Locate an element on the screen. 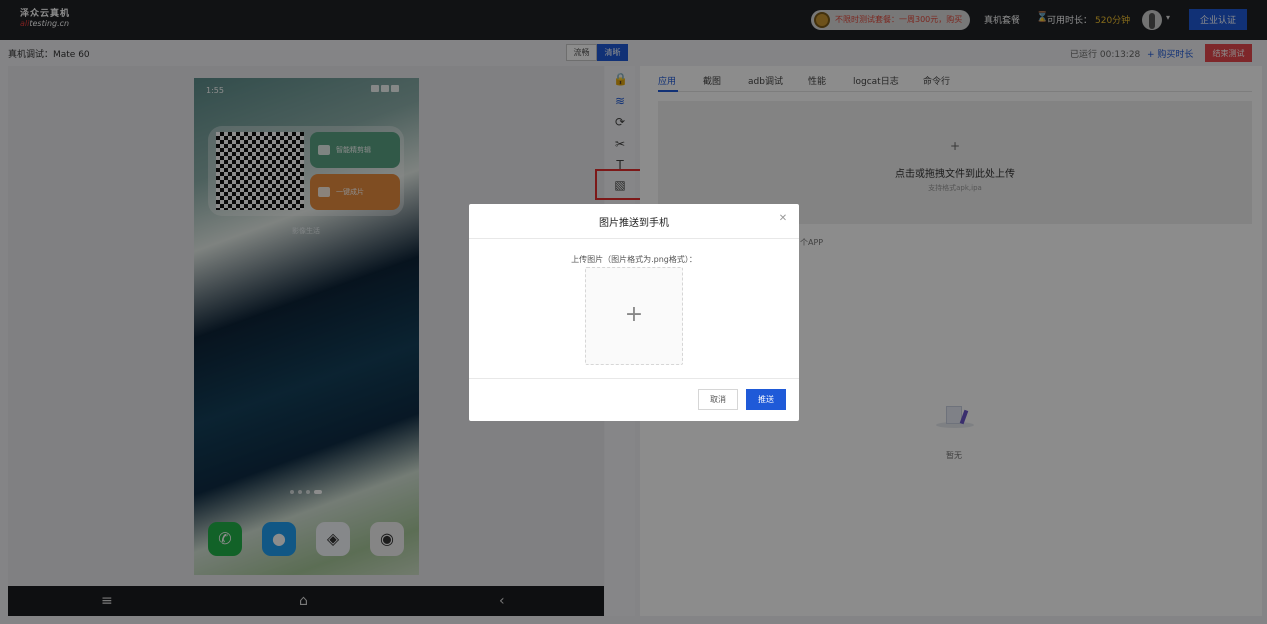 This screenshot has height=624, width=1267. image-upload-dropzone: + is located at coordinates (634, 316).